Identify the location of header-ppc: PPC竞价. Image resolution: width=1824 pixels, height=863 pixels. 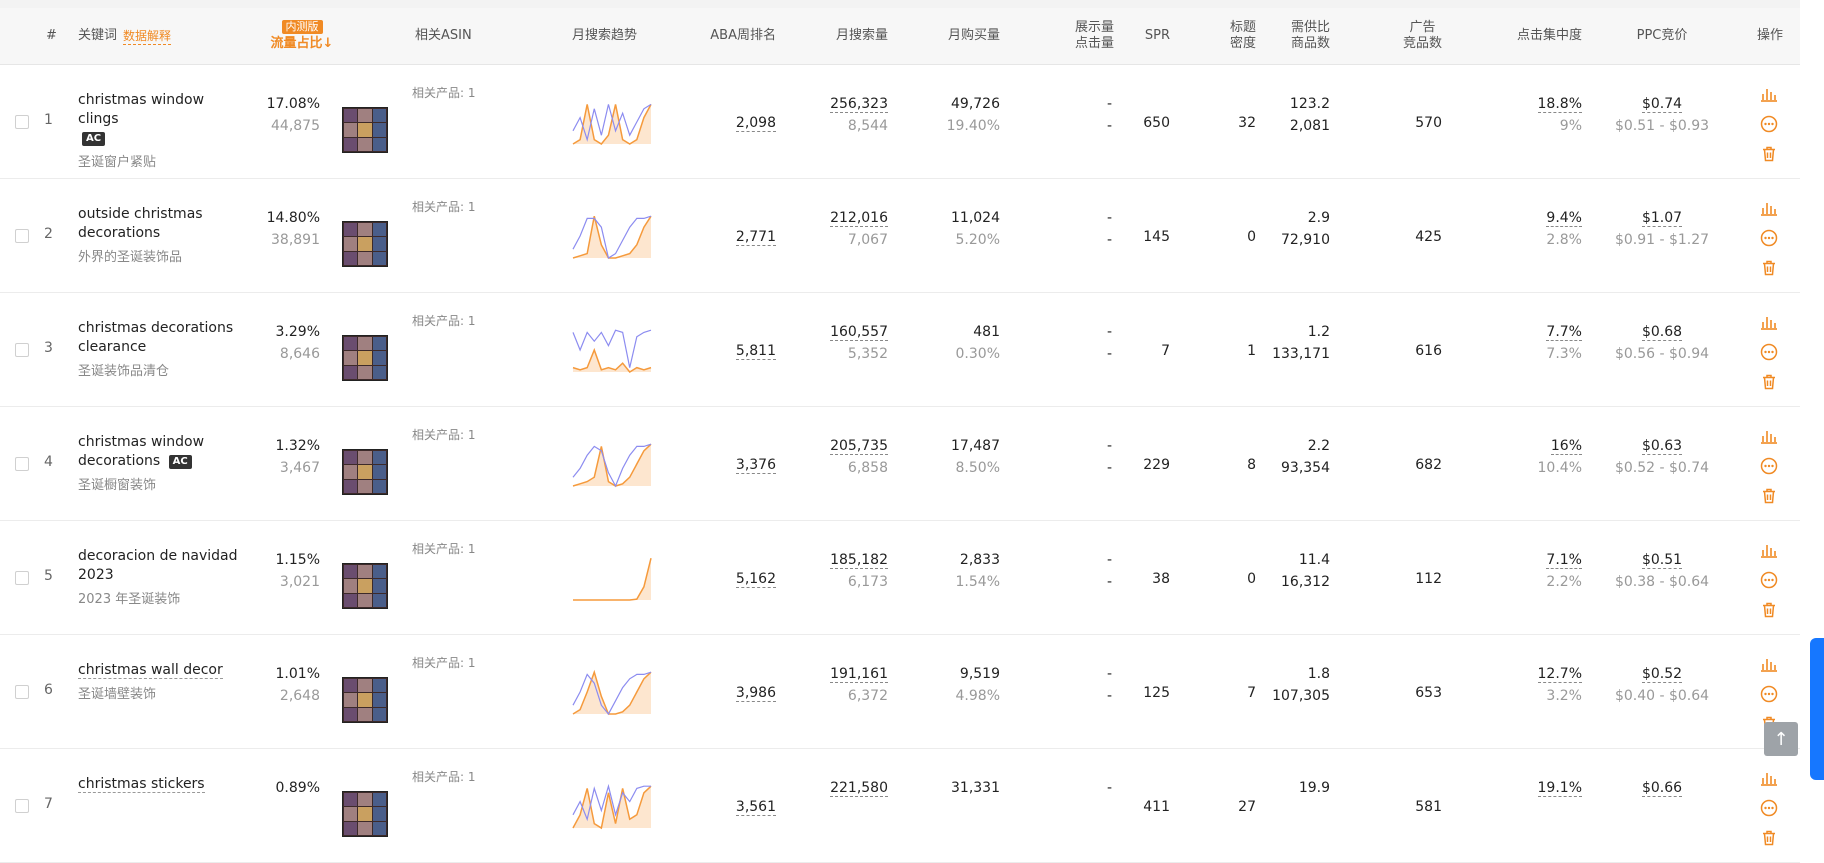
(1662, 36).